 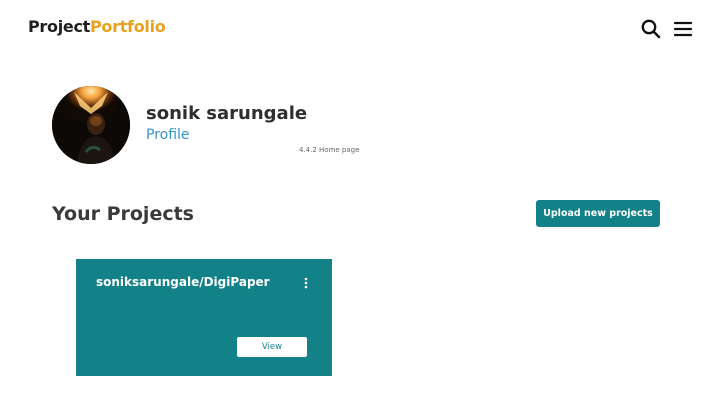 What do you see at coordinates (651, 29) in the screenshot?
I see `search-icon` at bounding box center [651, 29].